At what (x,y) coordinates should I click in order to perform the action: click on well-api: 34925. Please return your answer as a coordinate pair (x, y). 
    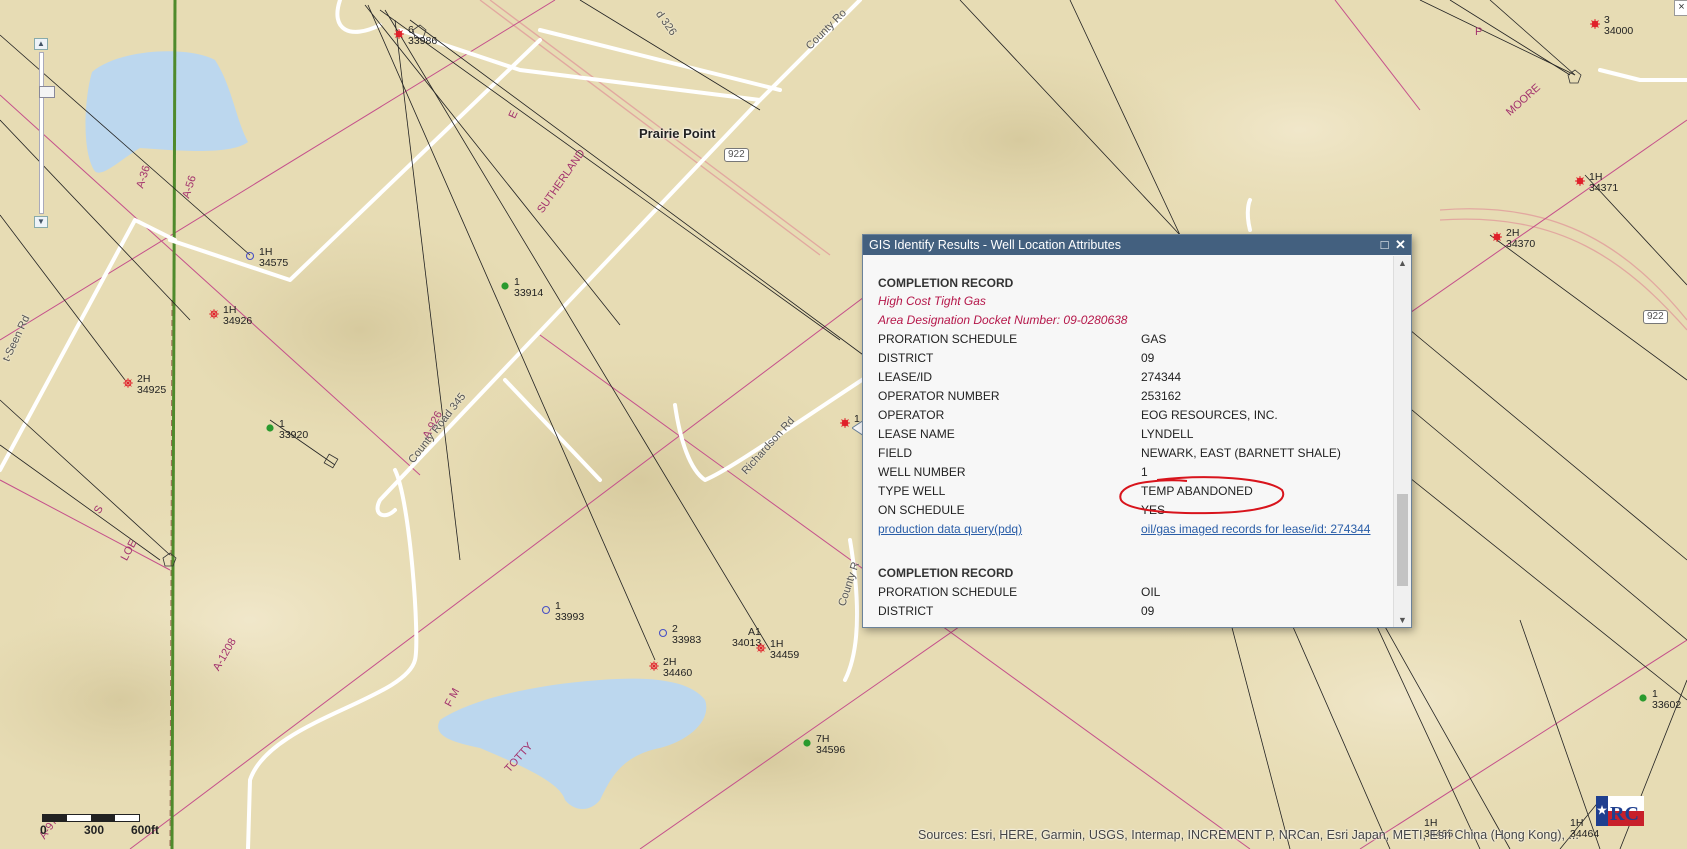
    Looking at the image, I should click on (152, 390).